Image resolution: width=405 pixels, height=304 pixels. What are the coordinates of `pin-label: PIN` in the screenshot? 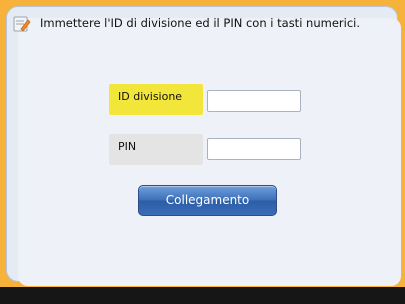 It's located at (156, 149).